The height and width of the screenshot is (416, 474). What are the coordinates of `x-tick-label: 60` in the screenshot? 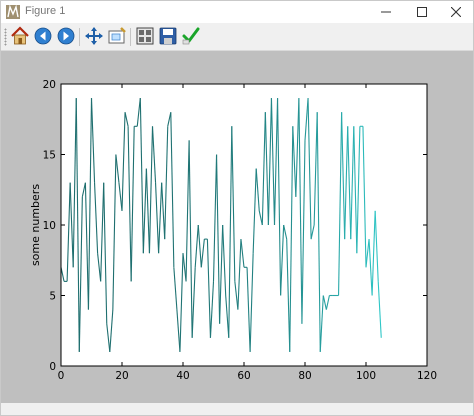 It's located at (243, 376).